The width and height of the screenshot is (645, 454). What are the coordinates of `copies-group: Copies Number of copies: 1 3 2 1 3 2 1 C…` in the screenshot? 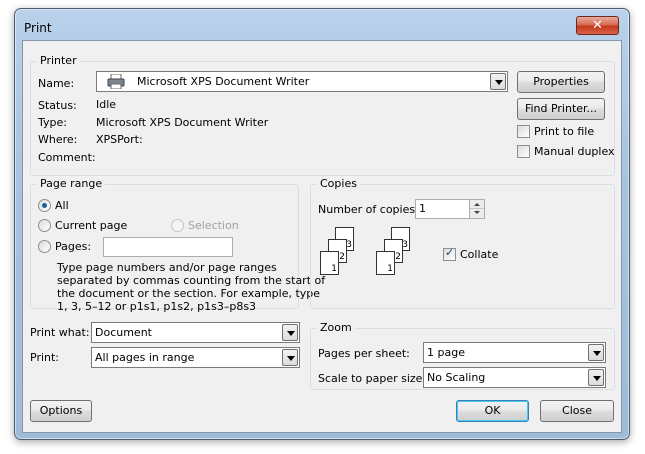 It's located at (462, 243).